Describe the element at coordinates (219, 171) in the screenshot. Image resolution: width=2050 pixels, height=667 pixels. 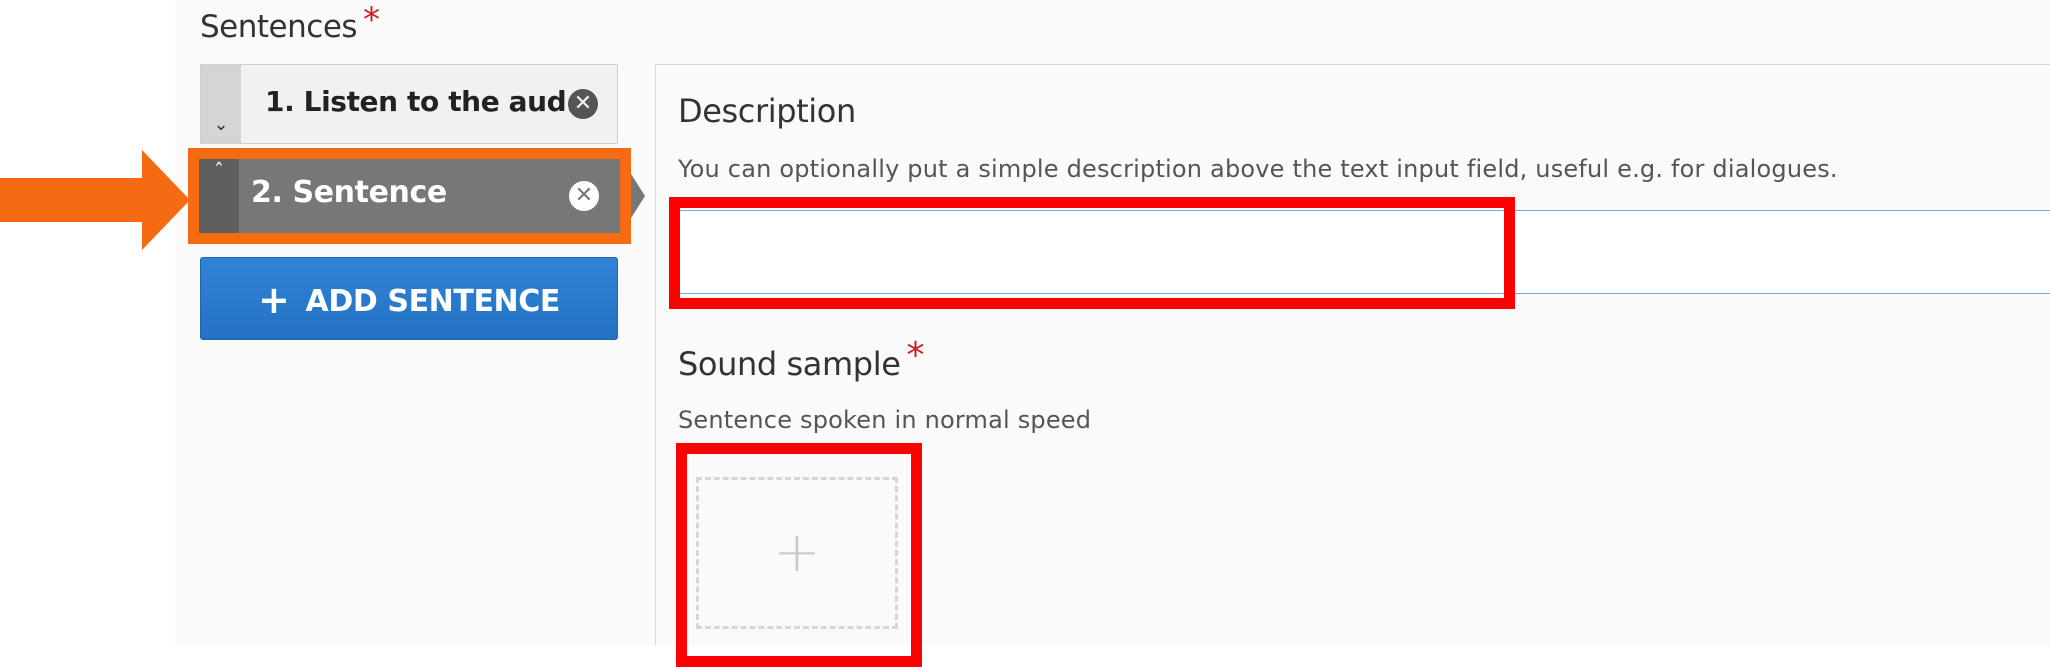
I see `chevron-up-icon: ˆ` at that location.